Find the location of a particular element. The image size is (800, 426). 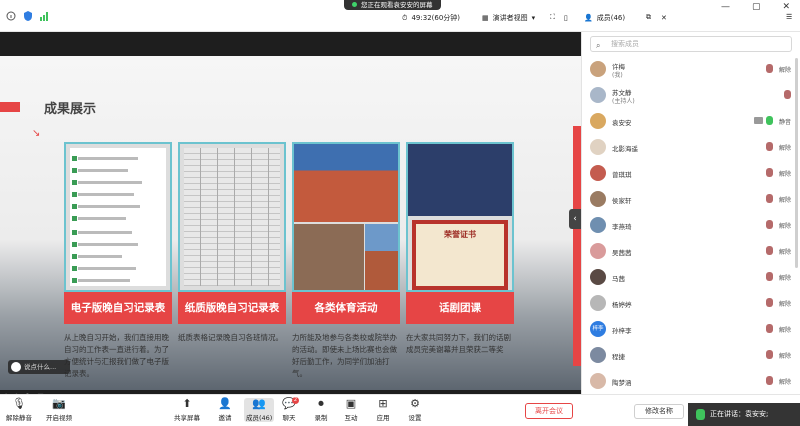

search-icon: ⌕ is located at coordinates (598, 45).